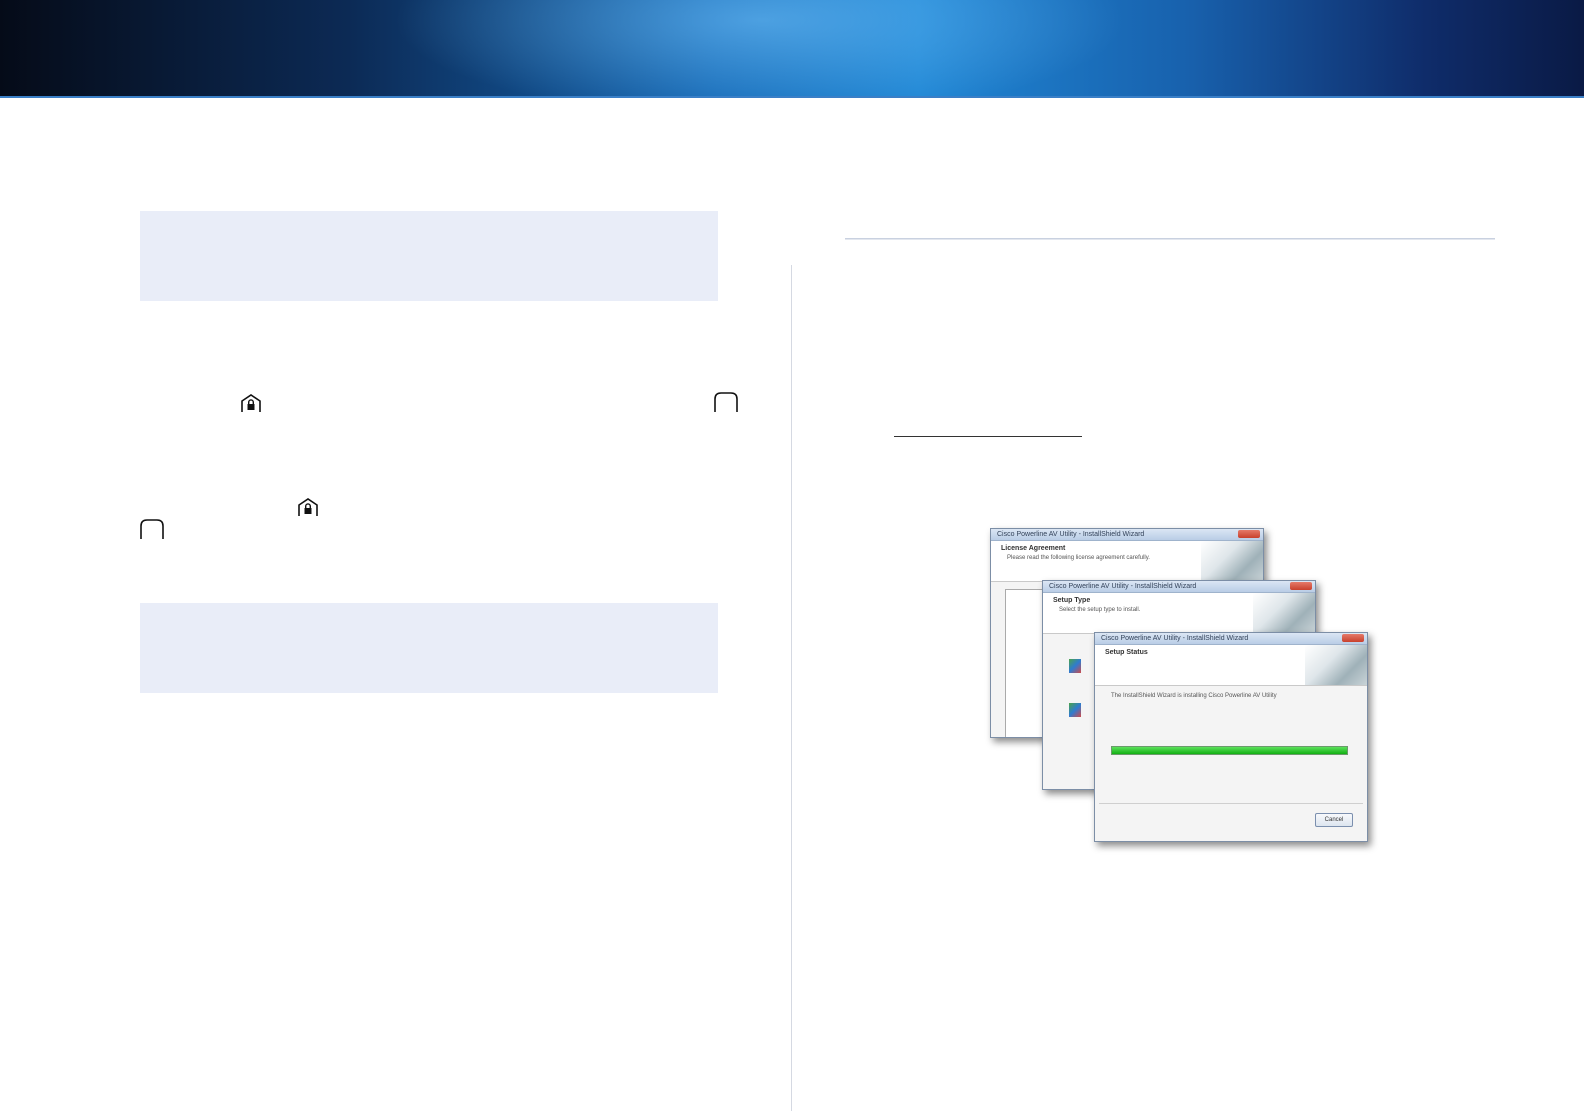 This screenshot has height=1111, width=1584. Describe the element at coordinates (1334, 820) in the screenshot. I see `cancel-button: Cancel` at that location.